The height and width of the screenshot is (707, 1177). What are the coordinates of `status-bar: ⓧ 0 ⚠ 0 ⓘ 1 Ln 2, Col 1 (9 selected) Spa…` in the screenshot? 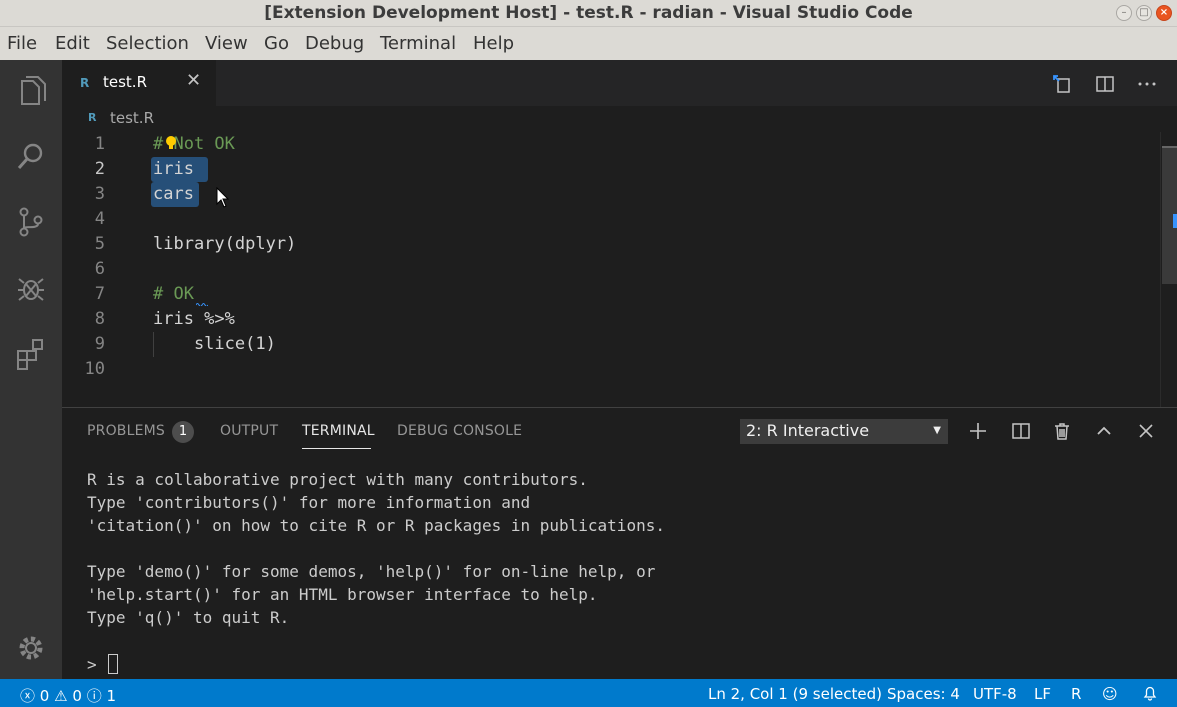 It's located at (588, 693).